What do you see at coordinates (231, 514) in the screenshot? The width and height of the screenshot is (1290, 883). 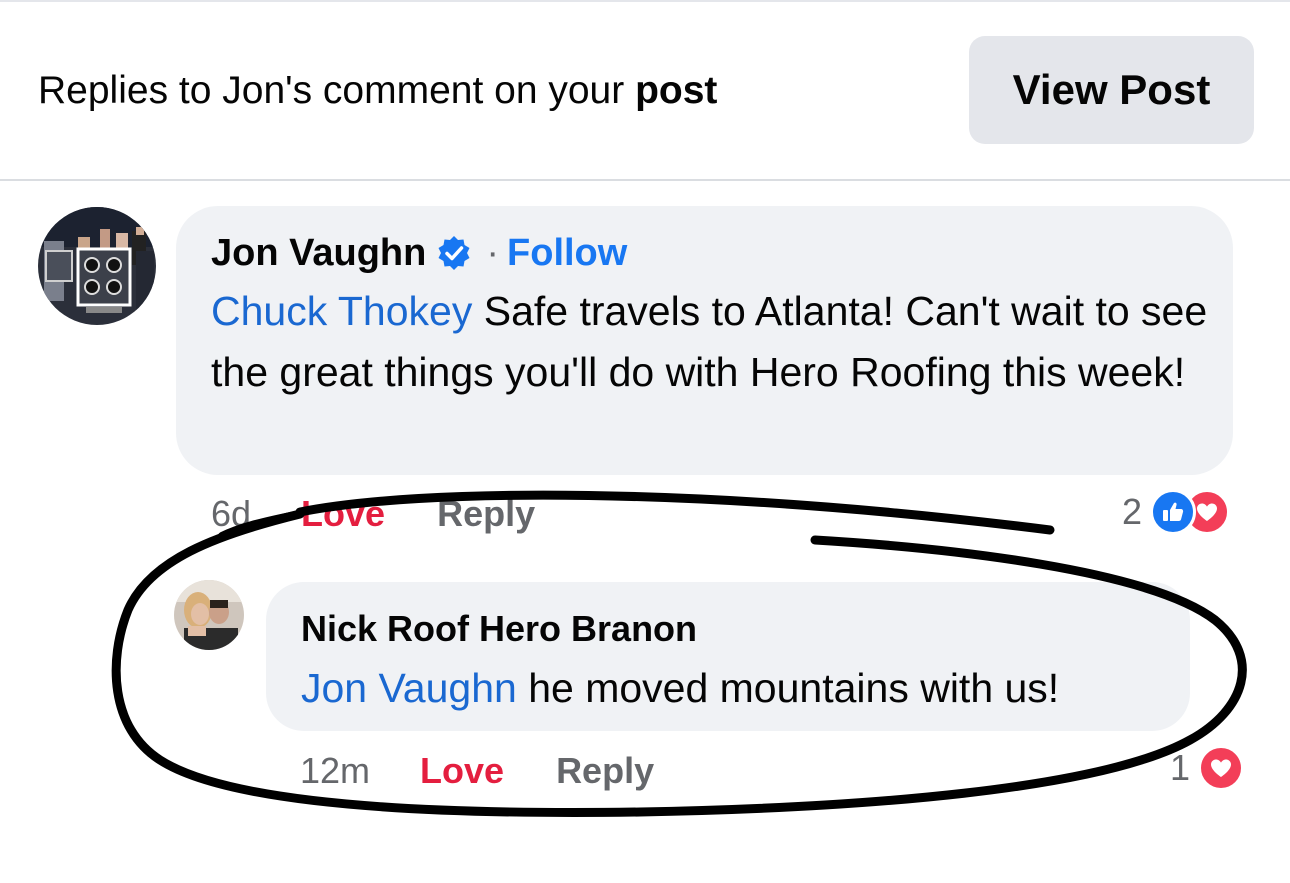 I see `comment-timestamp: 6d` at bounding box center [231, 514].